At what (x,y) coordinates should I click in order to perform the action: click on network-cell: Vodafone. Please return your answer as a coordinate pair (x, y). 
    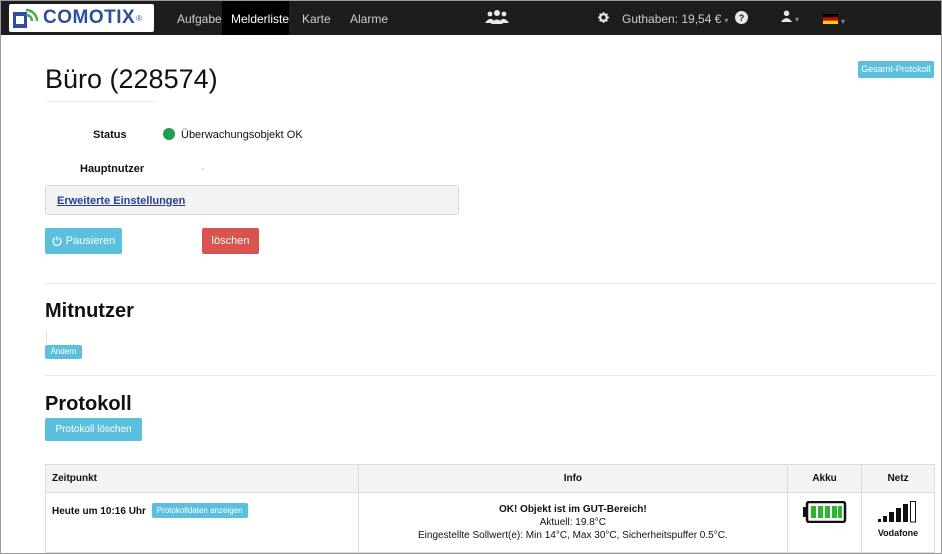
    Looking at the image, I should click on (898, 522).